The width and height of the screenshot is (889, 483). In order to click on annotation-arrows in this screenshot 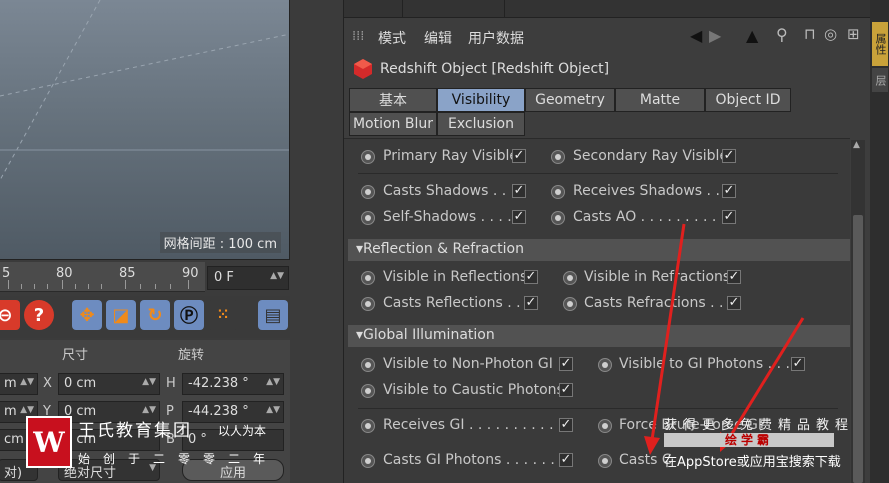, I will do `click(724, 339)`.